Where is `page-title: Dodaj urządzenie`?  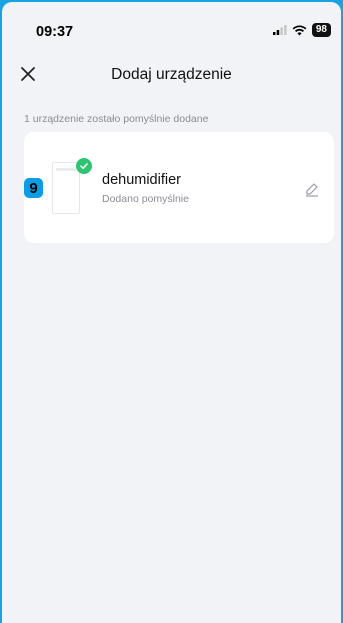
page-title: Dodaj urządzenie is located at coordinates (171, 74).